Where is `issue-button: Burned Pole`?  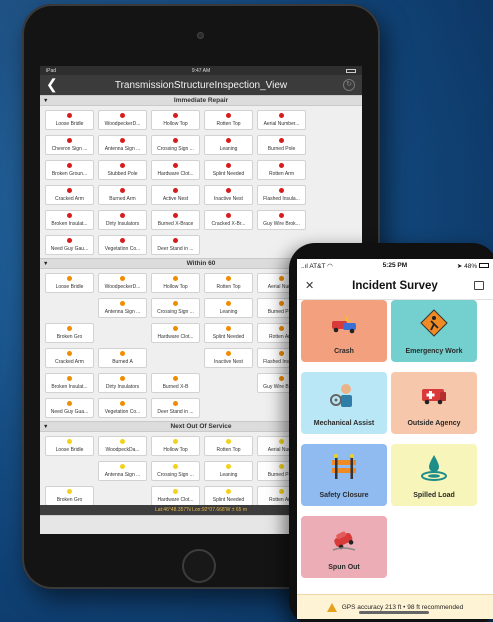 issue-button: Burned Pole is located at coordinates (281, 145).